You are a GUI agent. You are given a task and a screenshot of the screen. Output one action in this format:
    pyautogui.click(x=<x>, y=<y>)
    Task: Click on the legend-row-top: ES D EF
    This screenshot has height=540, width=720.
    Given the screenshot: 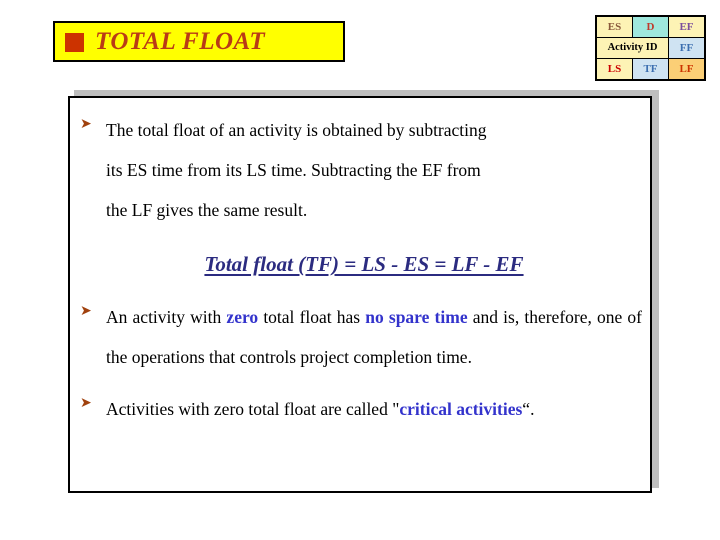 What is the action you would take?
    pyautogui.click(x=650, y=26)
    